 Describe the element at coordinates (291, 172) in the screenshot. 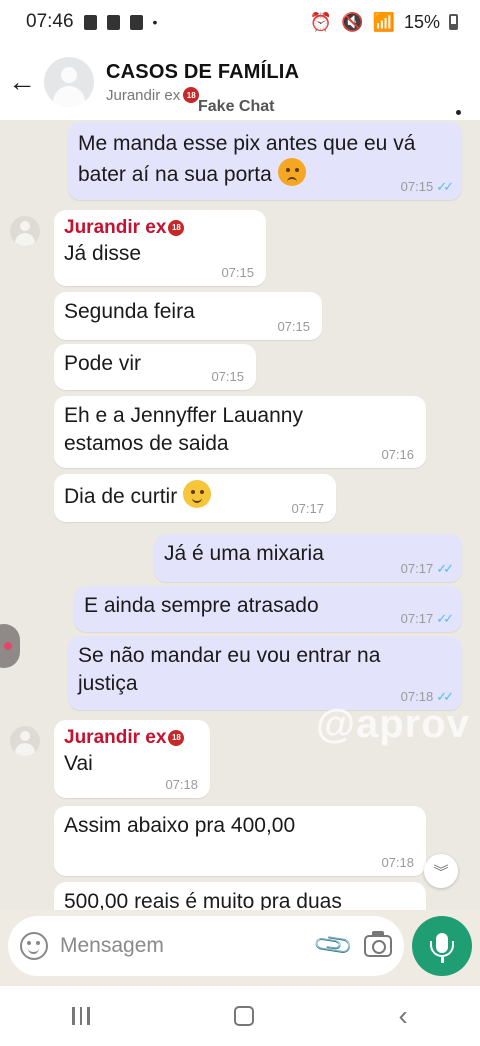

I see `angry-face-icon` at that location.